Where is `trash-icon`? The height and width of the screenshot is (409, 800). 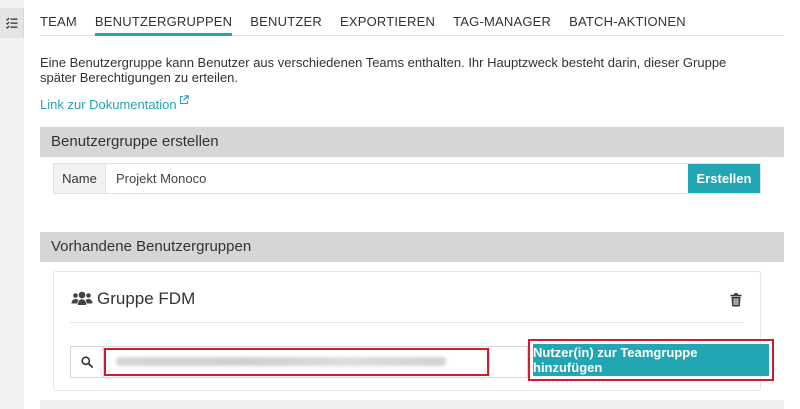 trash-icon is located at coordinates (736, 300).